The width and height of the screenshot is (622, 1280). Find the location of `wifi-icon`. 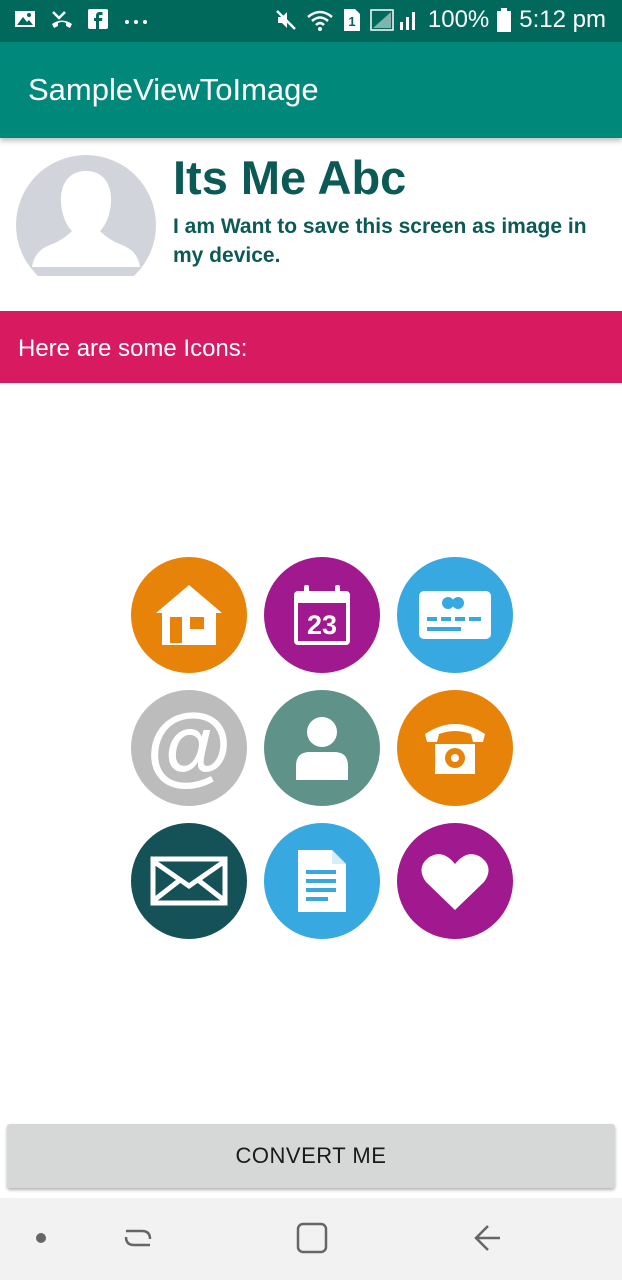

wifi-icon is located at coordinates (320, 20).